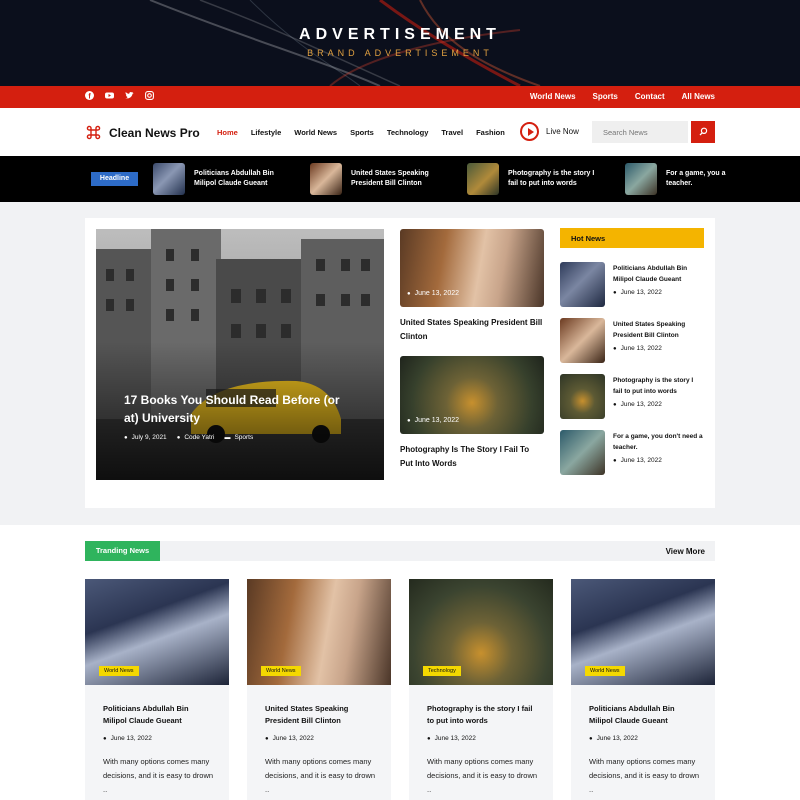 Image resolution: width=800 pixels, height=800 pixels. I want to click on toplink-contact: Contact, so click(650, 96).